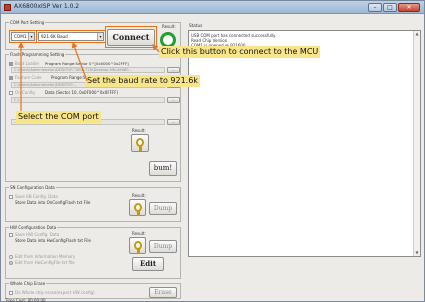 The image size is (425, 302). Describe the element at coordinates (417, 34) in the screenshot. I see `scroll-up-icon: ▲` at that location.